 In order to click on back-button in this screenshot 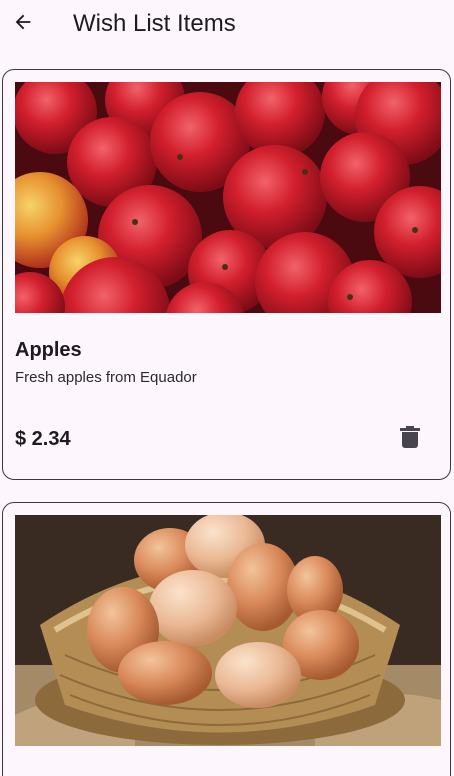, I will do `click(23, 24)`.